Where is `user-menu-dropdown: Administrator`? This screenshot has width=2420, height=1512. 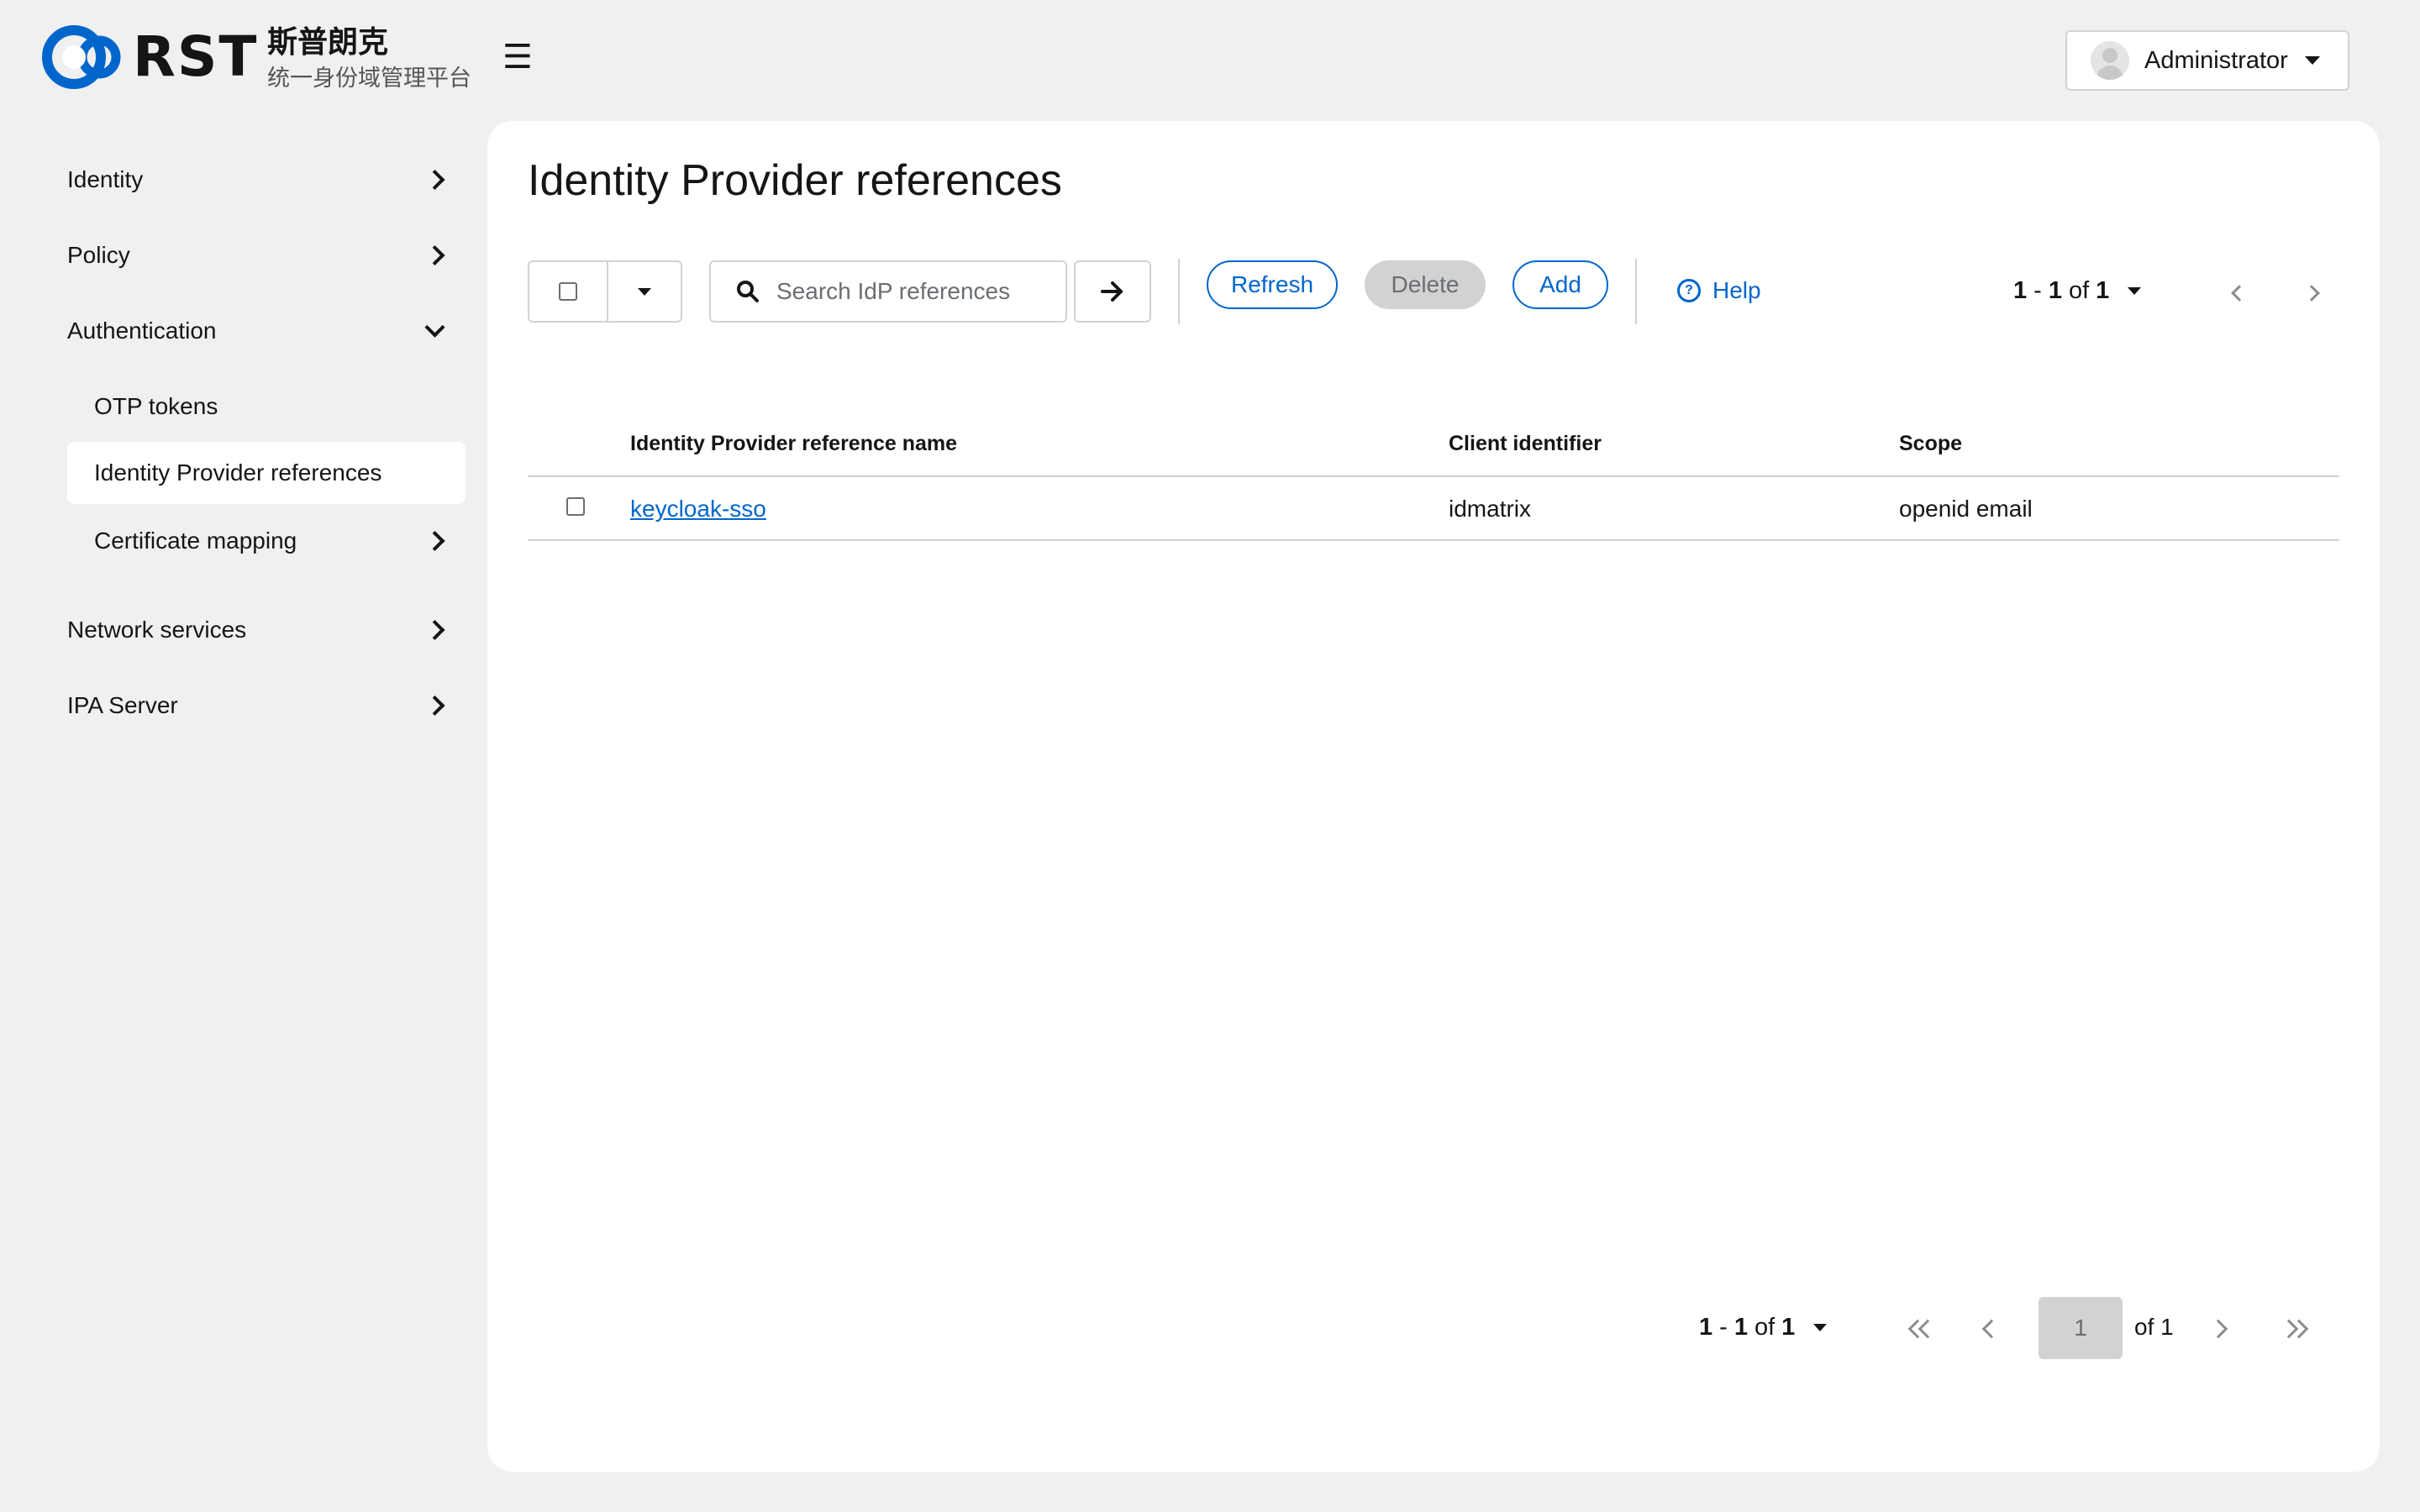 user-menu-dropdown: Administrator is located at coordinates (2207, 60).